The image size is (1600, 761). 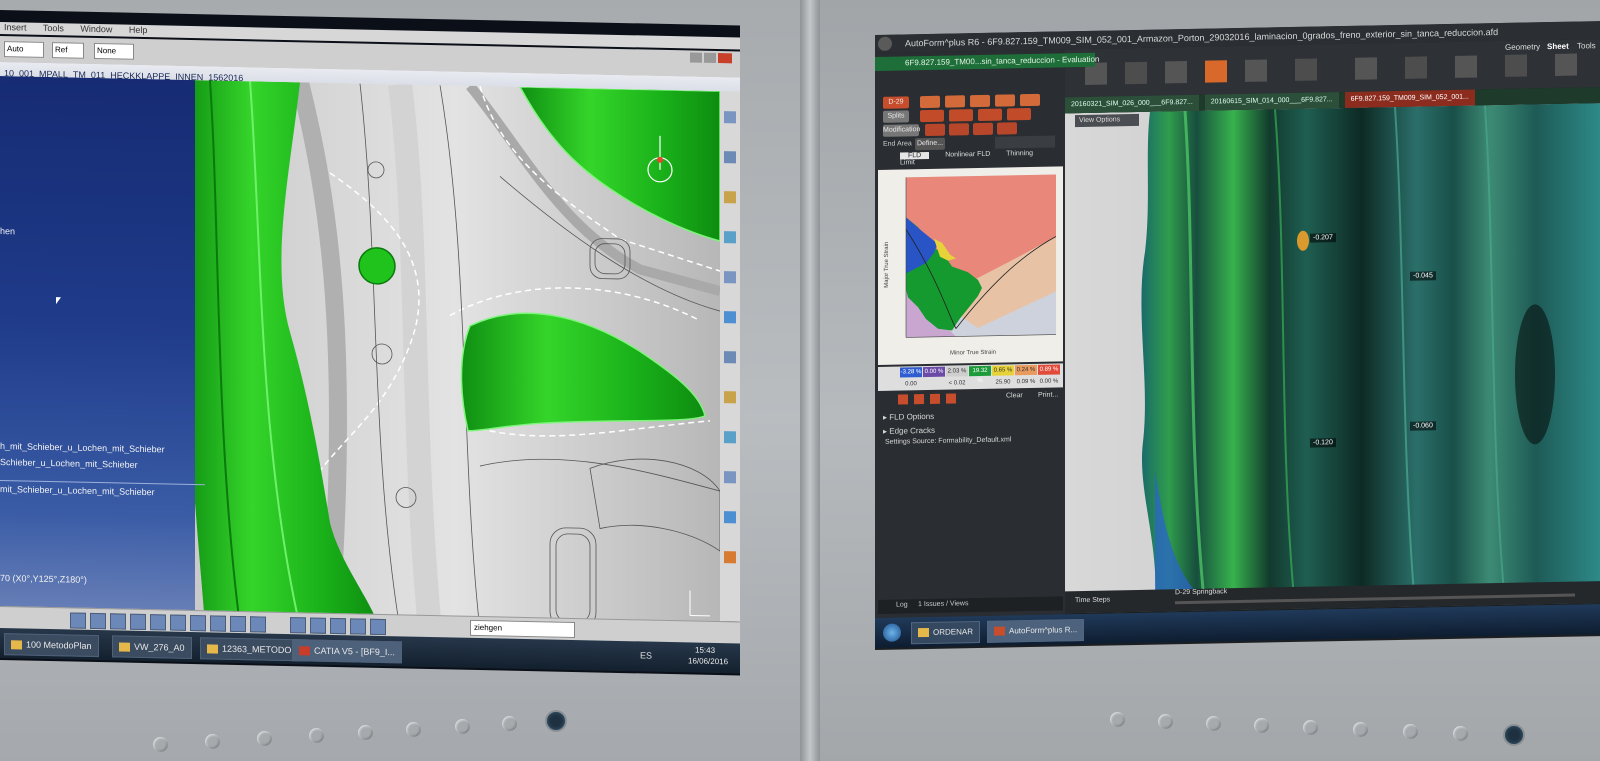 I want to click on close-icon, so click(x=725, y=58).